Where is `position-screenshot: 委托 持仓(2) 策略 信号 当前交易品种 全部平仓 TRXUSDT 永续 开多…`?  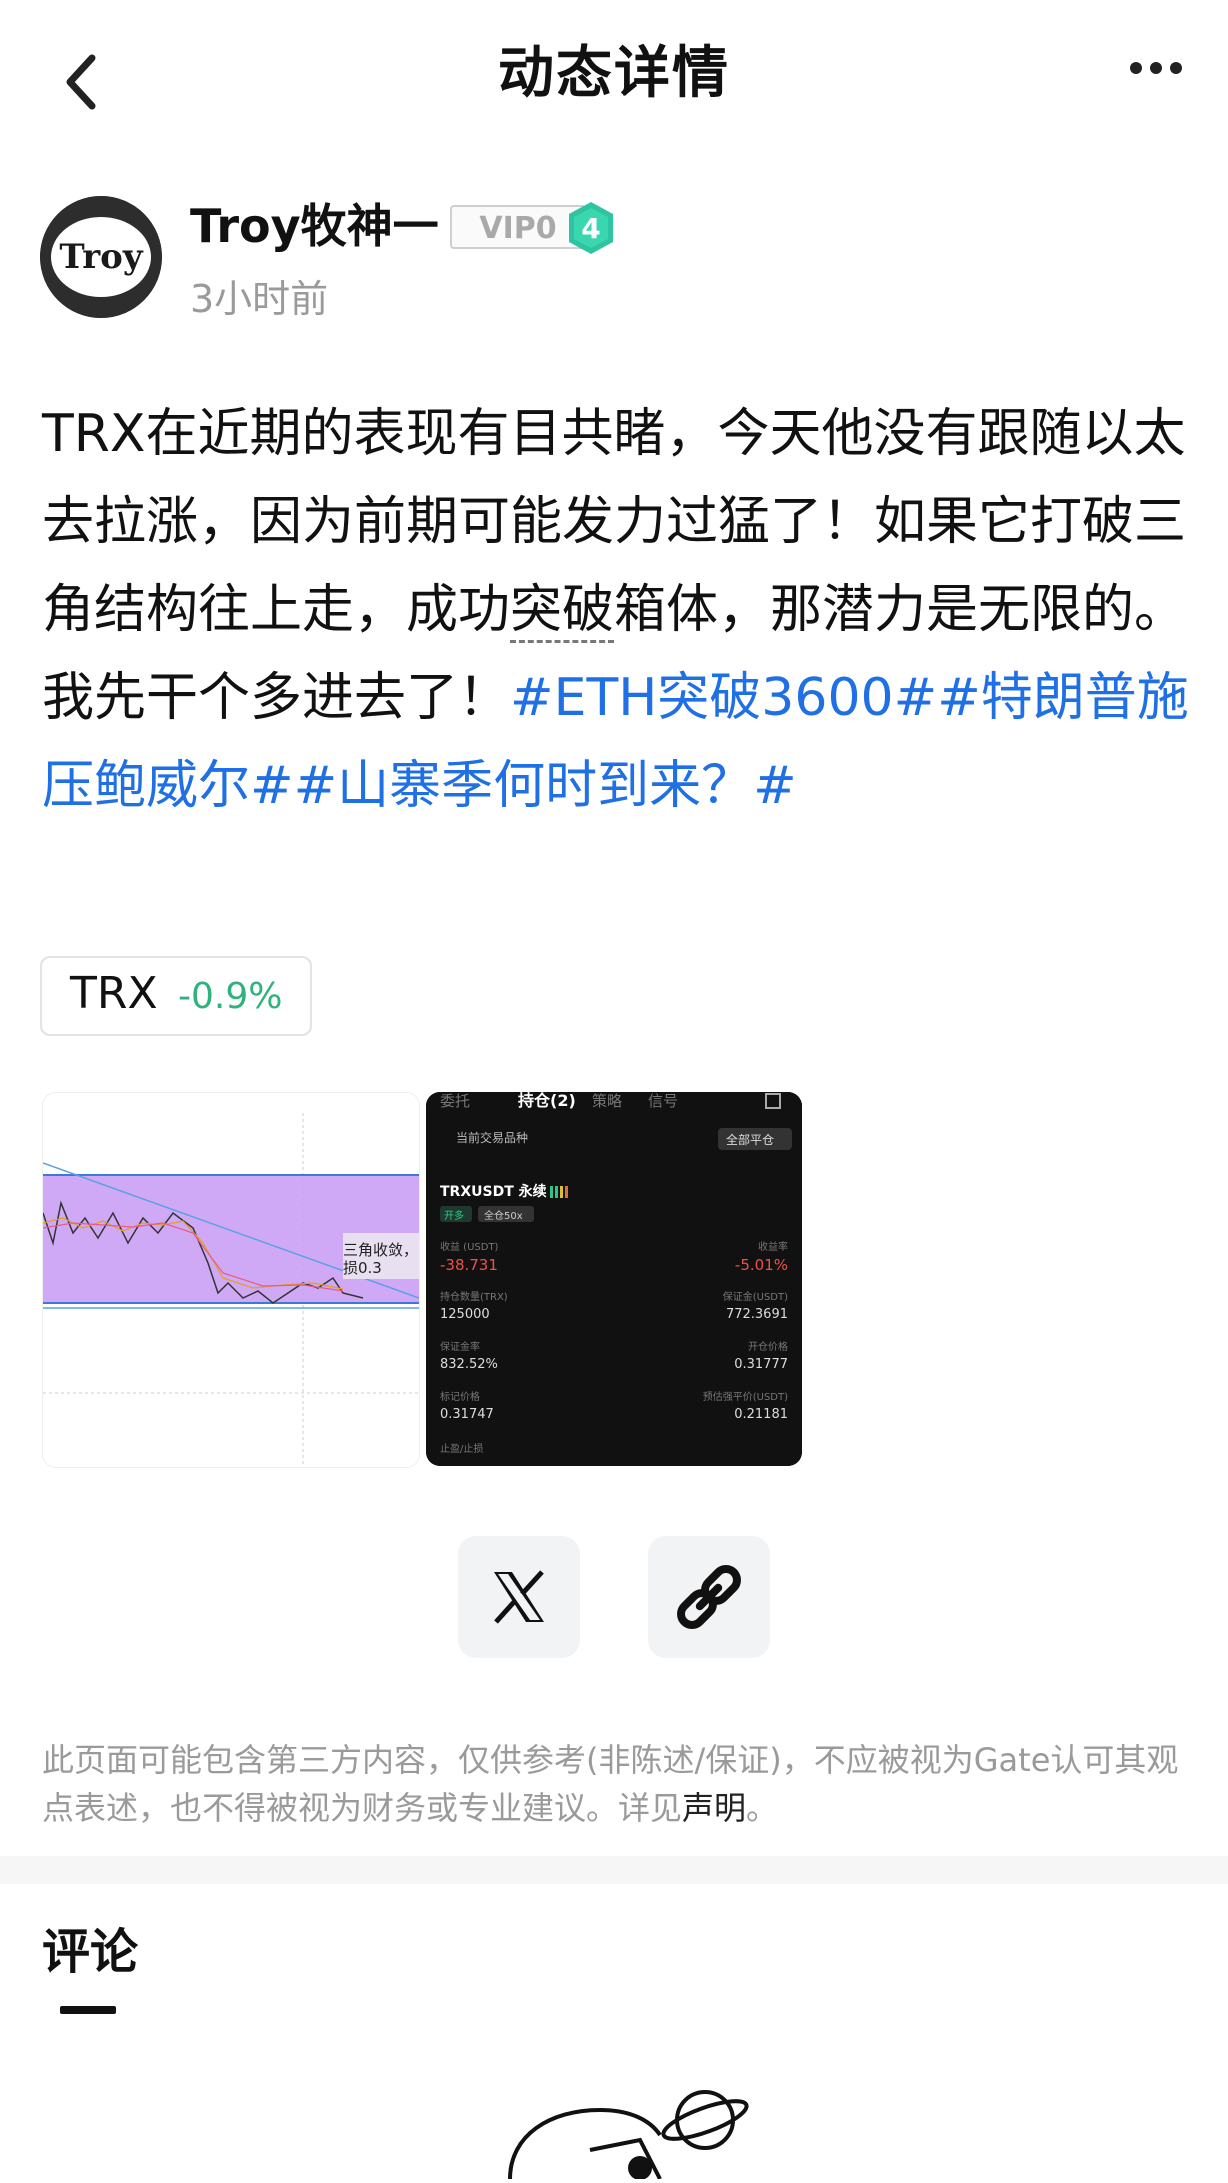
position-screenshot: 委托 持仓(2) 策略 信号 当前交易品种 全部平仓 TRXUSDT 永续 开多… is located at coordinates (614, 1279).